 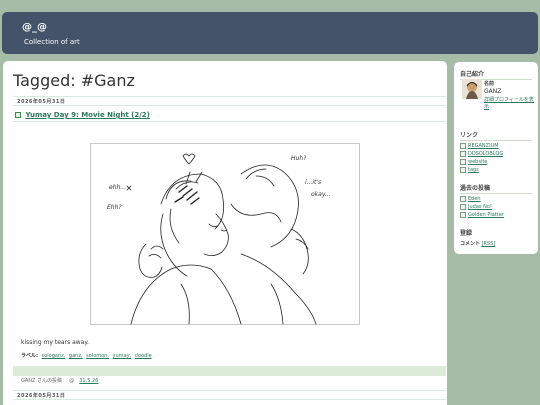 I want to click on archive-link-golden-platter: Golden Platter, so click(x=486, y=215).